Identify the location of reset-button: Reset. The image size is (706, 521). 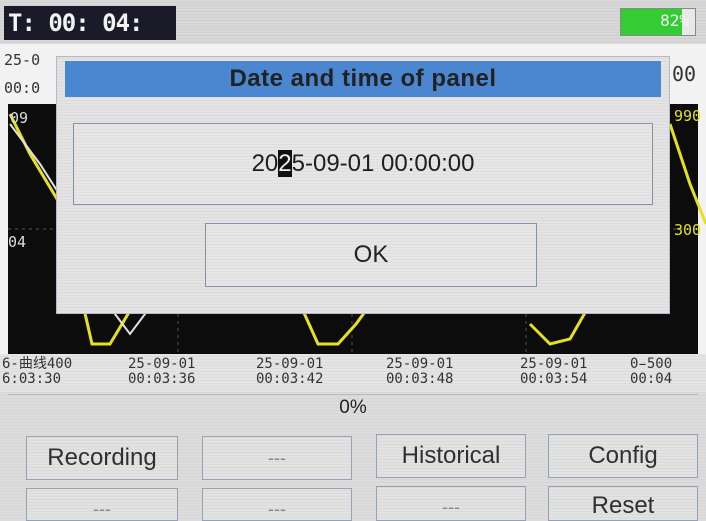
(623, 503).